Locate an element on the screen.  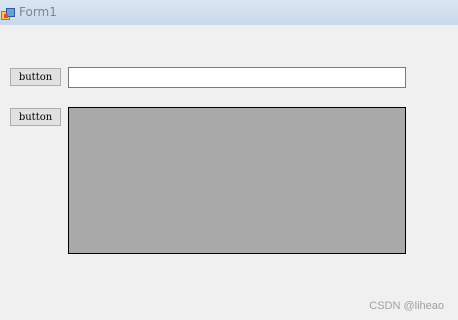
window-title: Form1 is located at coordinates (38, 12).